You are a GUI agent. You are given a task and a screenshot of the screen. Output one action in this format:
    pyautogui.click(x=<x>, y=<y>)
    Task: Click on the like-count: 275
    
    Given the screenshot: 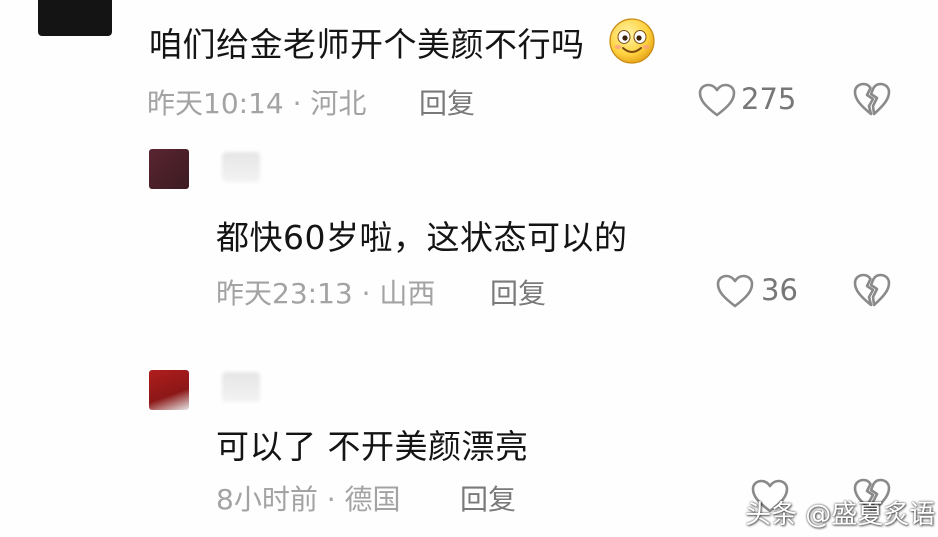 What is the action you would take?
    pyautogui.click(x=769, y=99)
    